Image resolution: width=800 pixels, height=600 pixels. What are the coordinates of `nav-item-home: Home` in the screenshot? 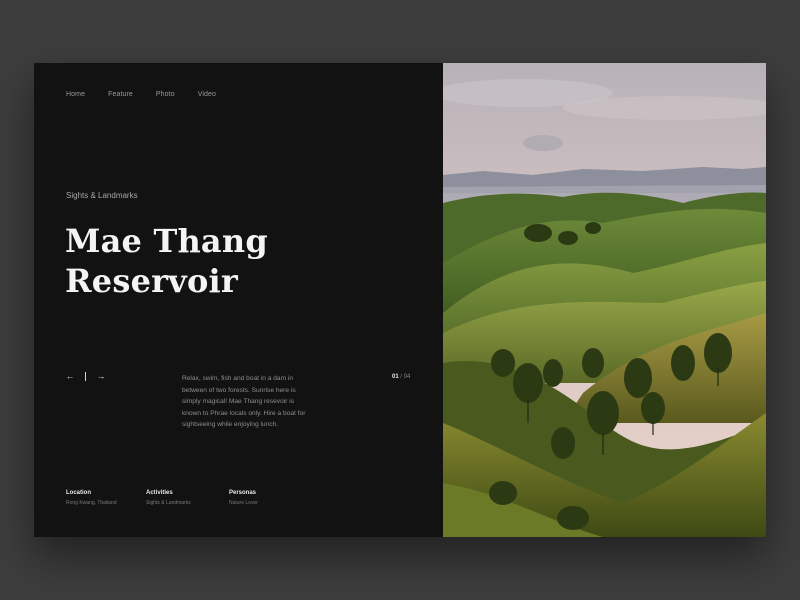 It's located at (75, 94).